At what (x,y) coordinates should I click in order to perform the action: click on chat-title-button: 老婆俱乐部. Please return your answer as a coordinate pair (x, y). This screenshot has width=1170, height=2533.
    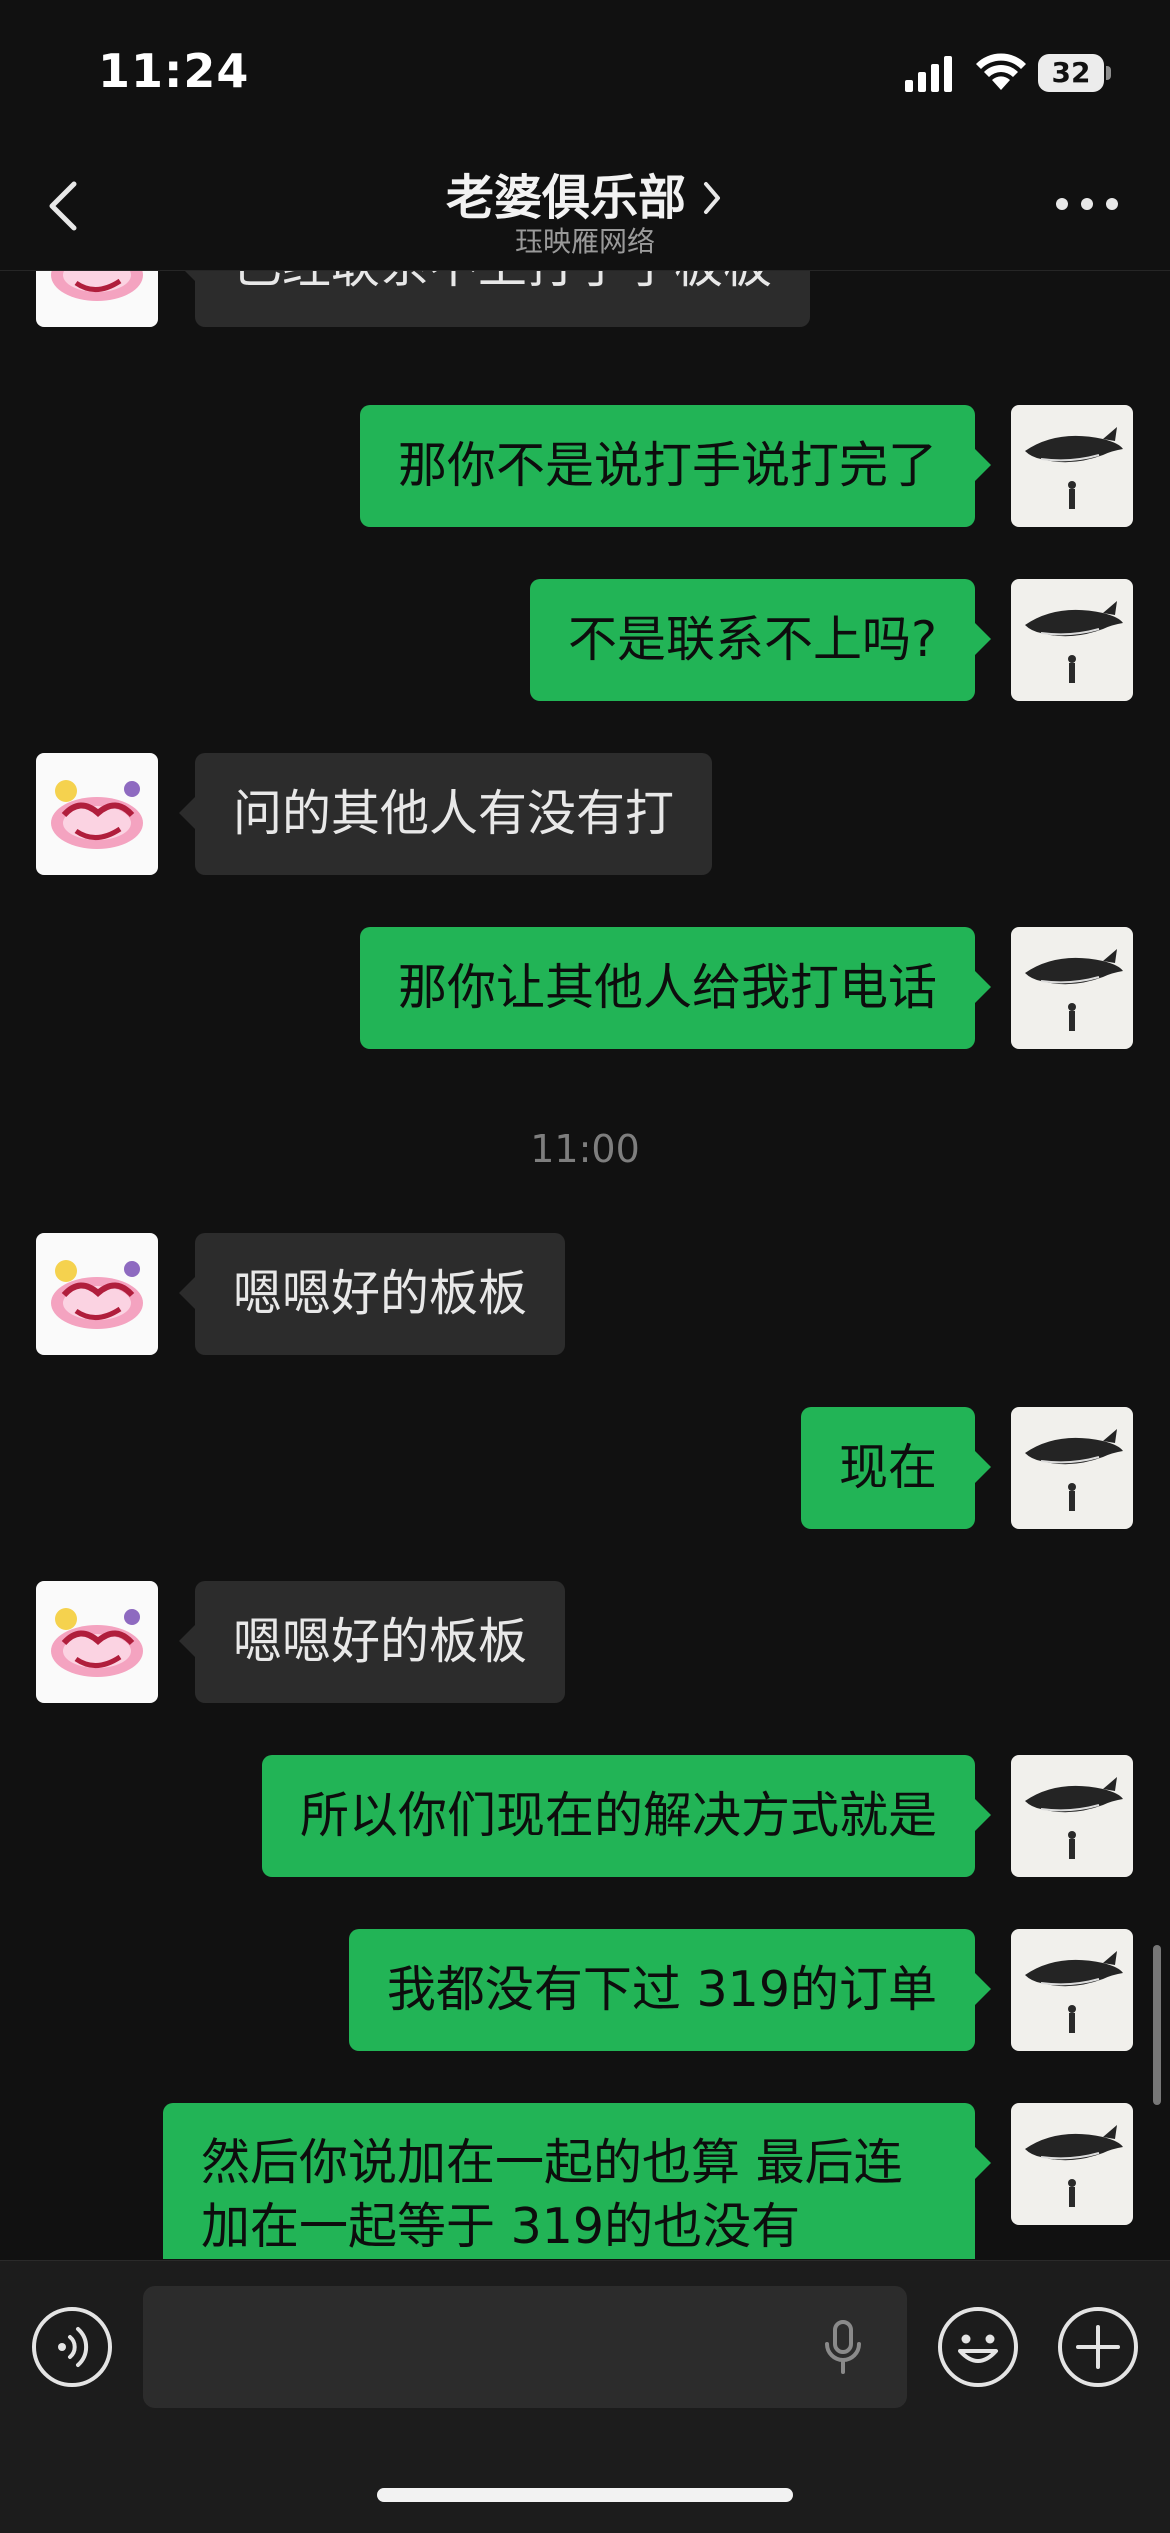
    Looking at the image, I should click on (585, 193).